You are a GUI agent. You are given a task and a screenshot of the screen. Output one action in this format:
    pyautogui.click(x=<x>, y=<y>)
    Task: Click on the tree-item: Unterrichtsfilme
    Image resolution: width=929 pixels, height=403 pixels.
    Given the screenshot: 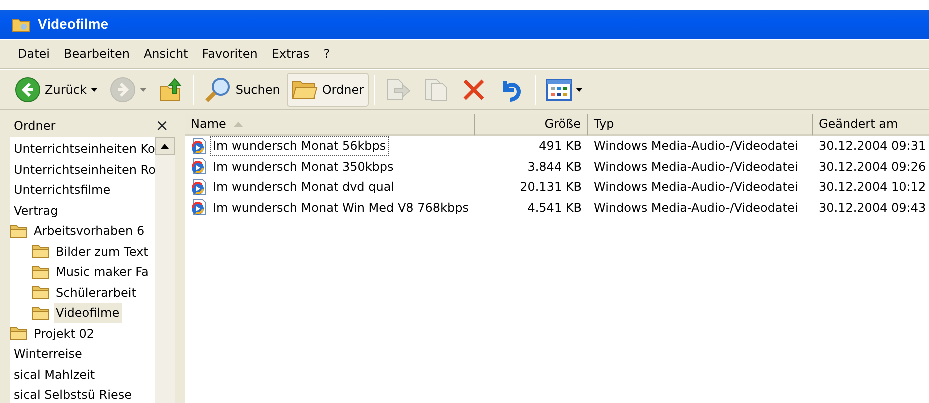 What is the action you would take?
    pyautogui.click(x=62, y=190)
    